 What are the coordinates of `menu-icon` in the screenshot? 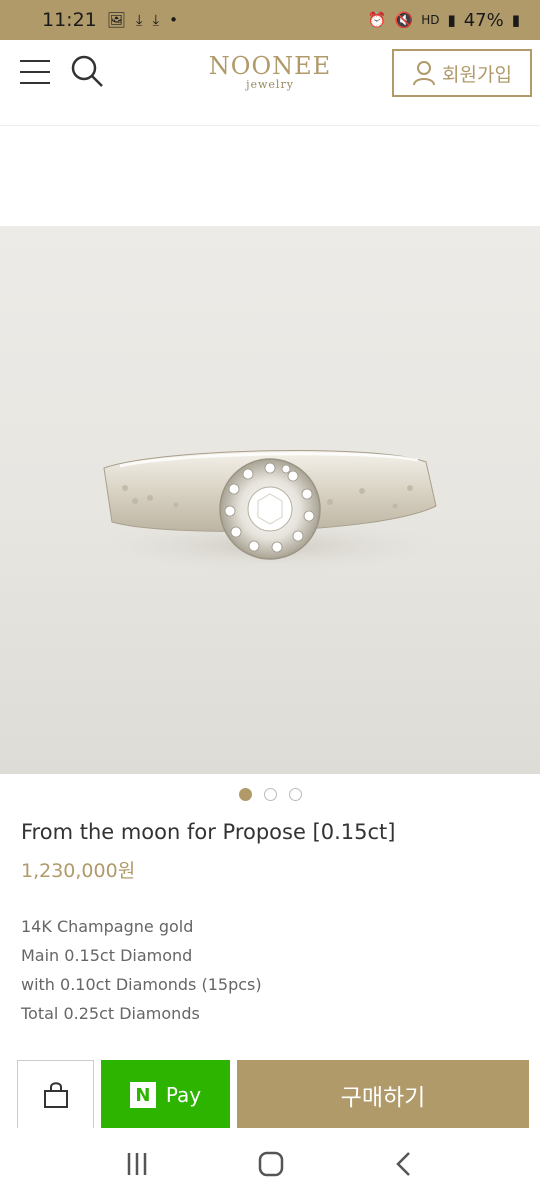 It's located at (35, 73).